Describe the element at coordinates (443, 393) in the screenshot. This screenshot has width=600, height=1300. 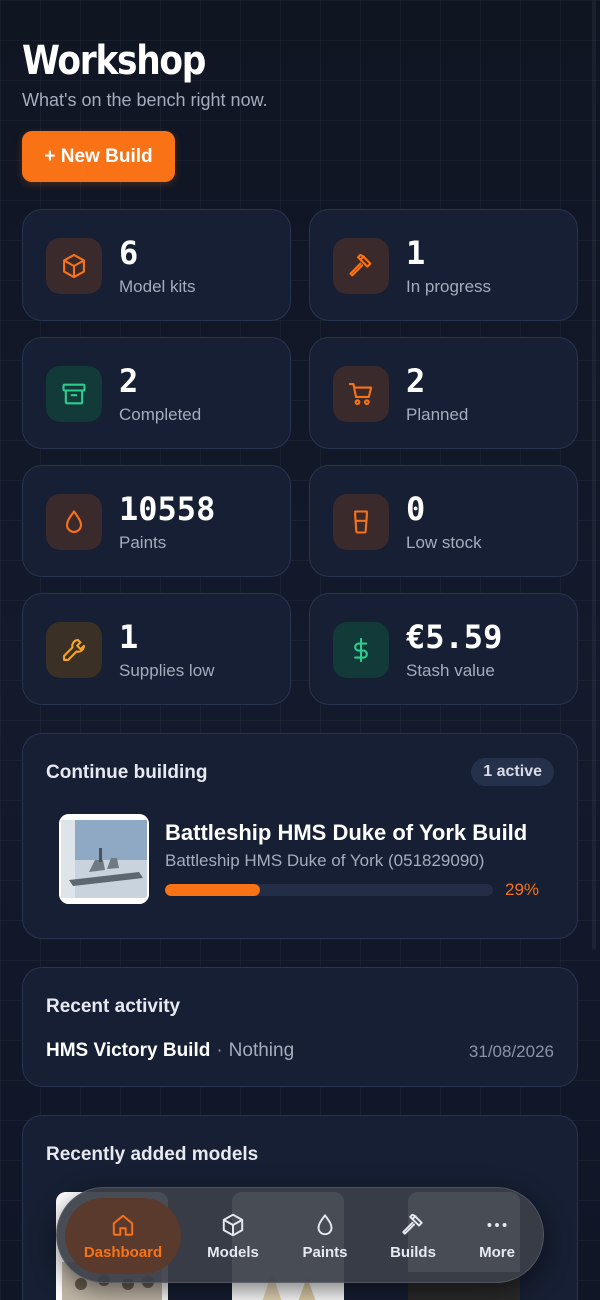
I see `stat-card-planned: 2 Planned` at that location.